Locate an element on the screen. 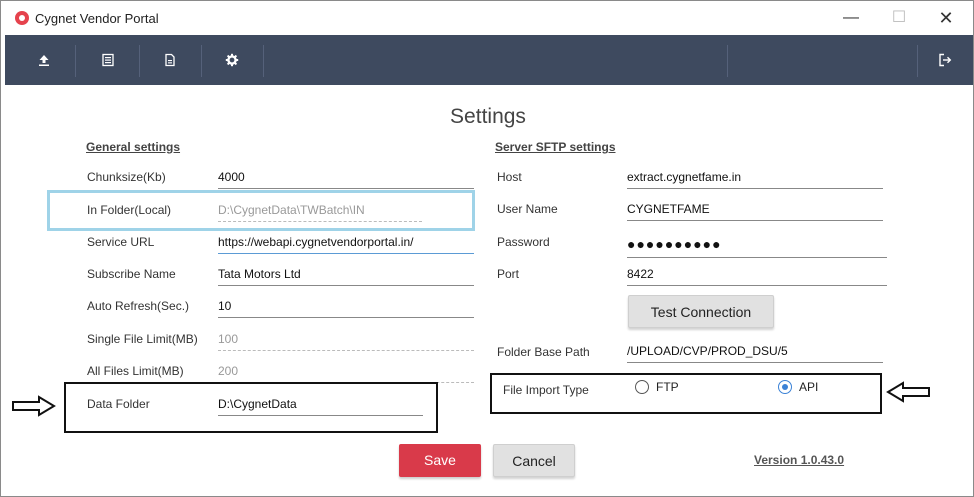  subscribe-name-label: Subscribe Name is located at coordinates (131, 274).